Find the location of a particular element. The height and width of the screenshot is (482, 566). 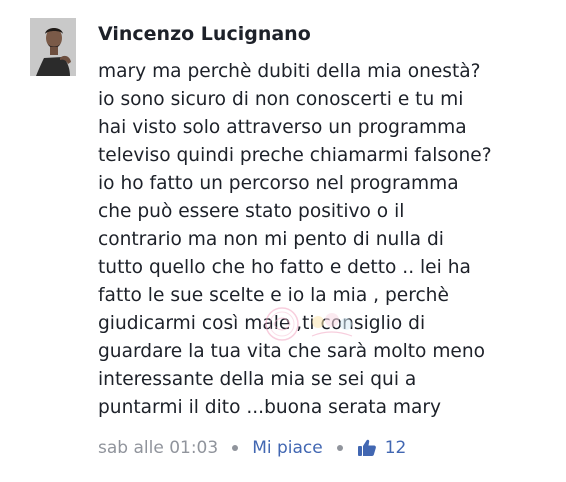

comment-meta: sab alle 01:03 Mi piace 12 is located at coordinates (252, 448).